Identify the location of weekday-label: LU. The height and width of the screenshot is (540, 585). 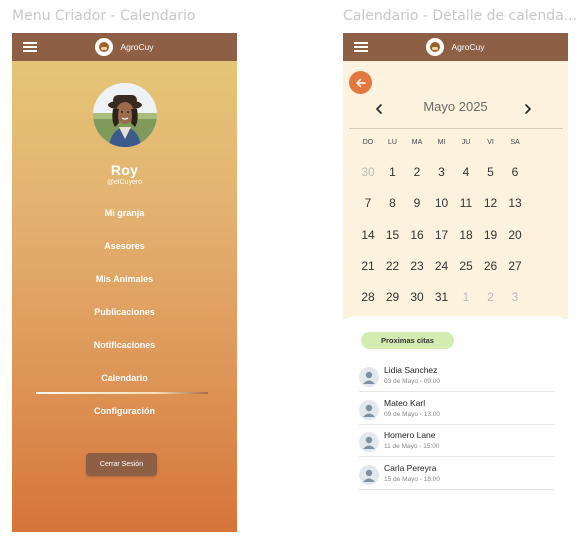
(392, 142).